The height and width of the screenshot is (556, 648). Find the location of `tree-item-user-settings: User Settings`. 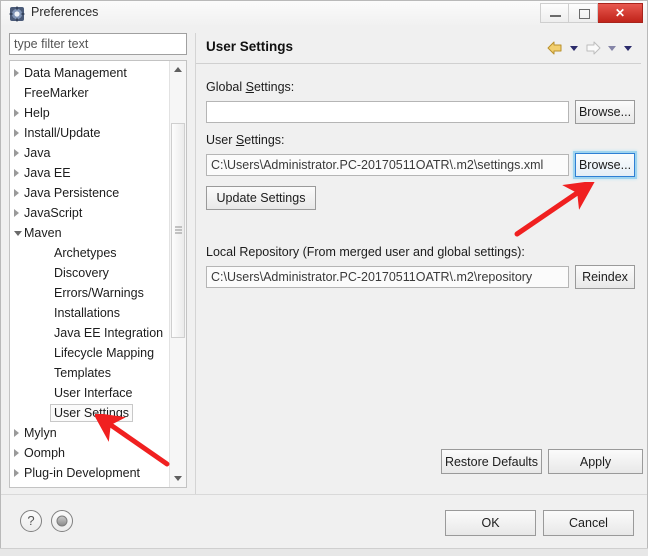

tree-item-user-settings: User Settings is located at coordinates (89, 413).